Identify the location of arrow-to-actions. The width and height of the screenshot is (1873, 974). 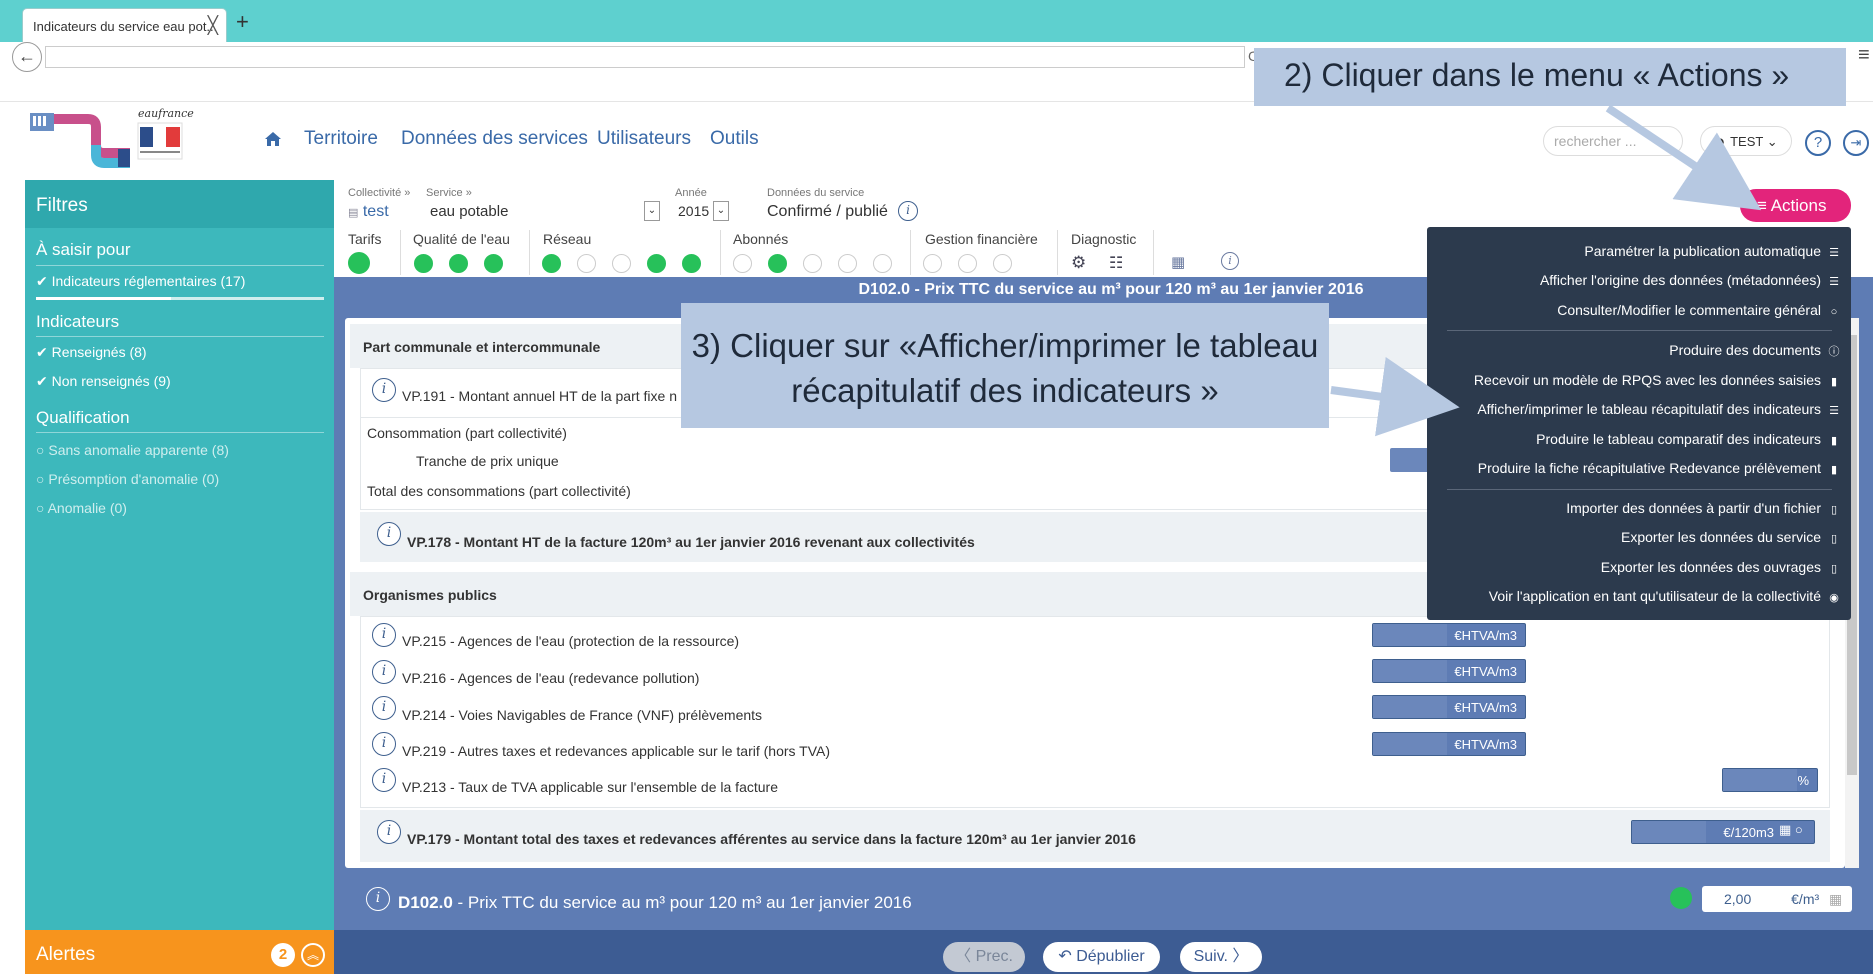
(1683, 157).